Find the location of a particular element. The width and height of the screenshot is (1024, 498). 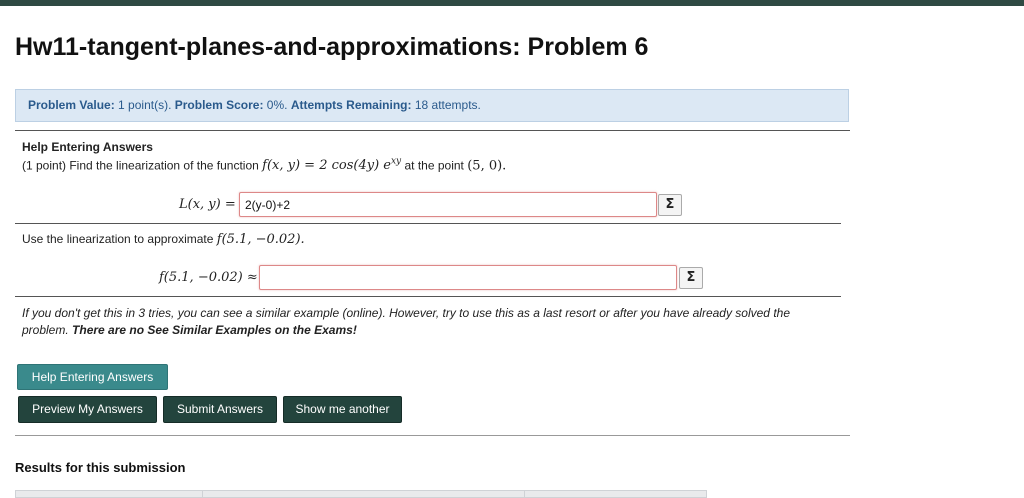

results-title: Results for this submission is located at coordinates (100, 467).